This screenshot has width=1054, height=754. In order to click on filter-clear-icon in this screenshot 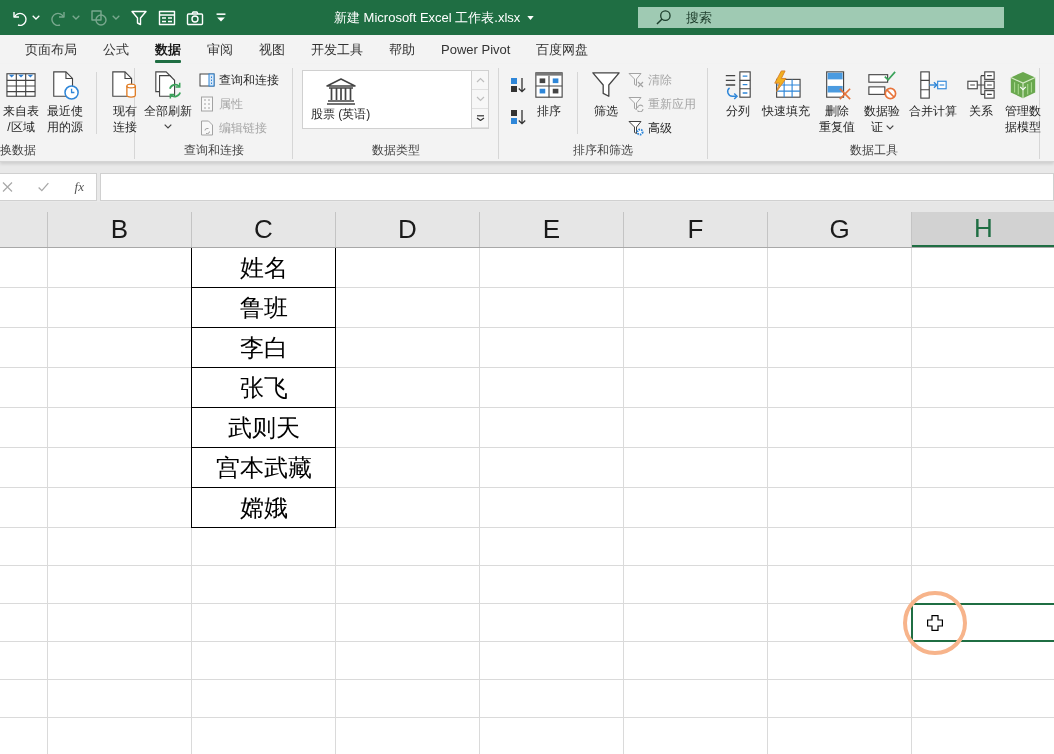, I will do `click(636, 80)`.